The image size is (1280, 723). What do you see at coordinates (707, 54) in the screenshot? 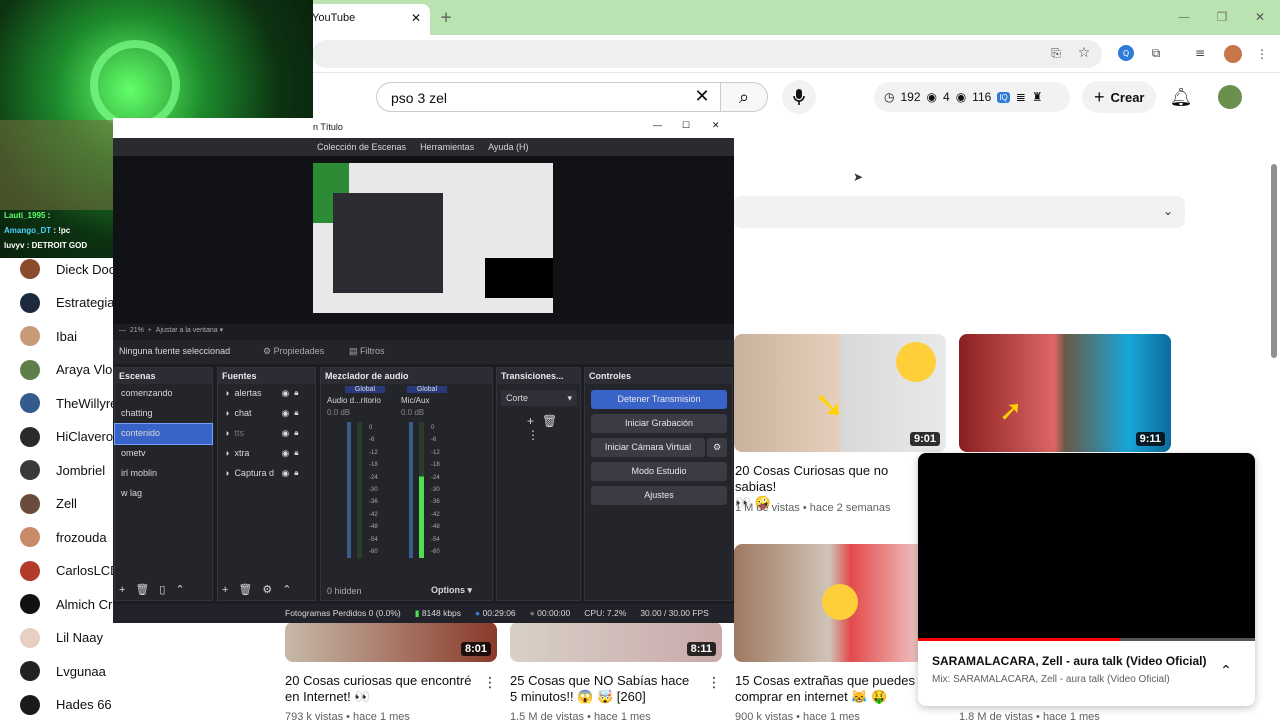
I see `address-bar` at bounding box center [707, 54].